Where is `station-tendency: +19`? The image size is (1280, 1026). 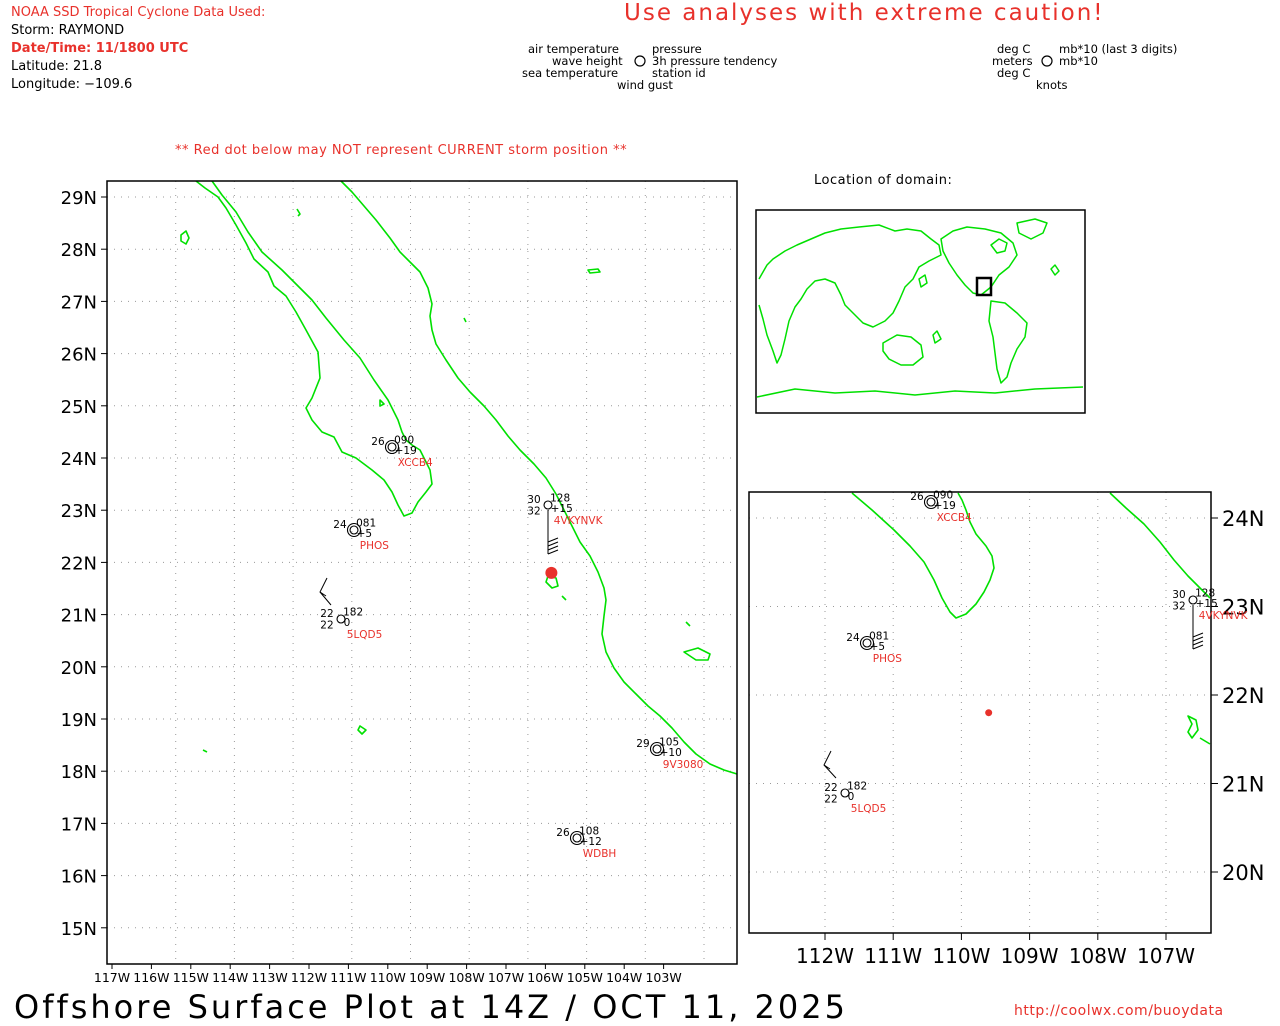
station-tendency: +19 is located at coordinates (945, 506).